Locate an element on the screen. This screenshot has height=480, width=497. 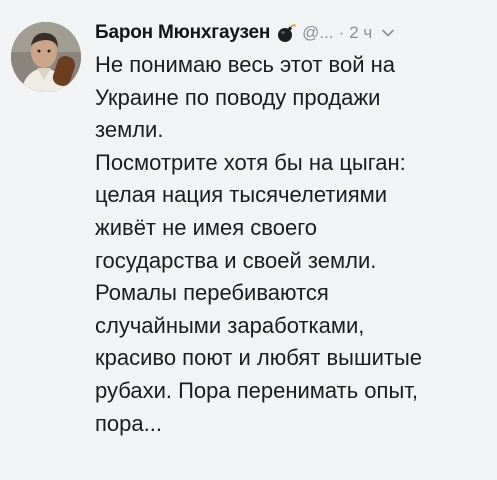
tweet-text-line: рубахи. Пора перенимать опыт, is located at coordinates (257, 390).